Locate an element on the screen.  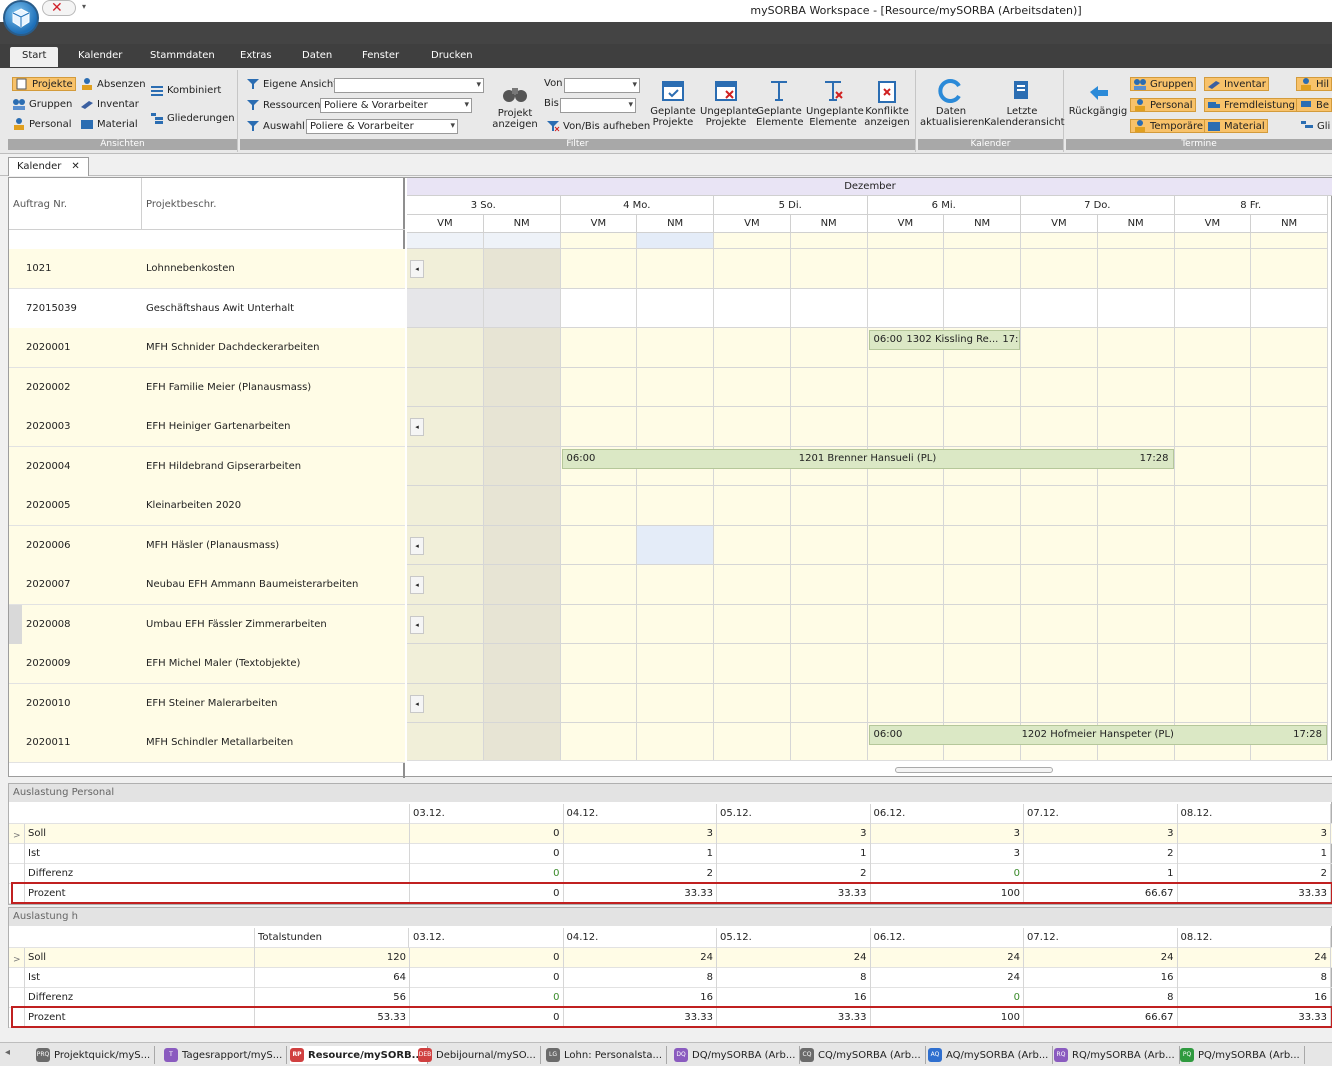
termine-inventar-button: Inventar is located at coordinates (1236, 84).